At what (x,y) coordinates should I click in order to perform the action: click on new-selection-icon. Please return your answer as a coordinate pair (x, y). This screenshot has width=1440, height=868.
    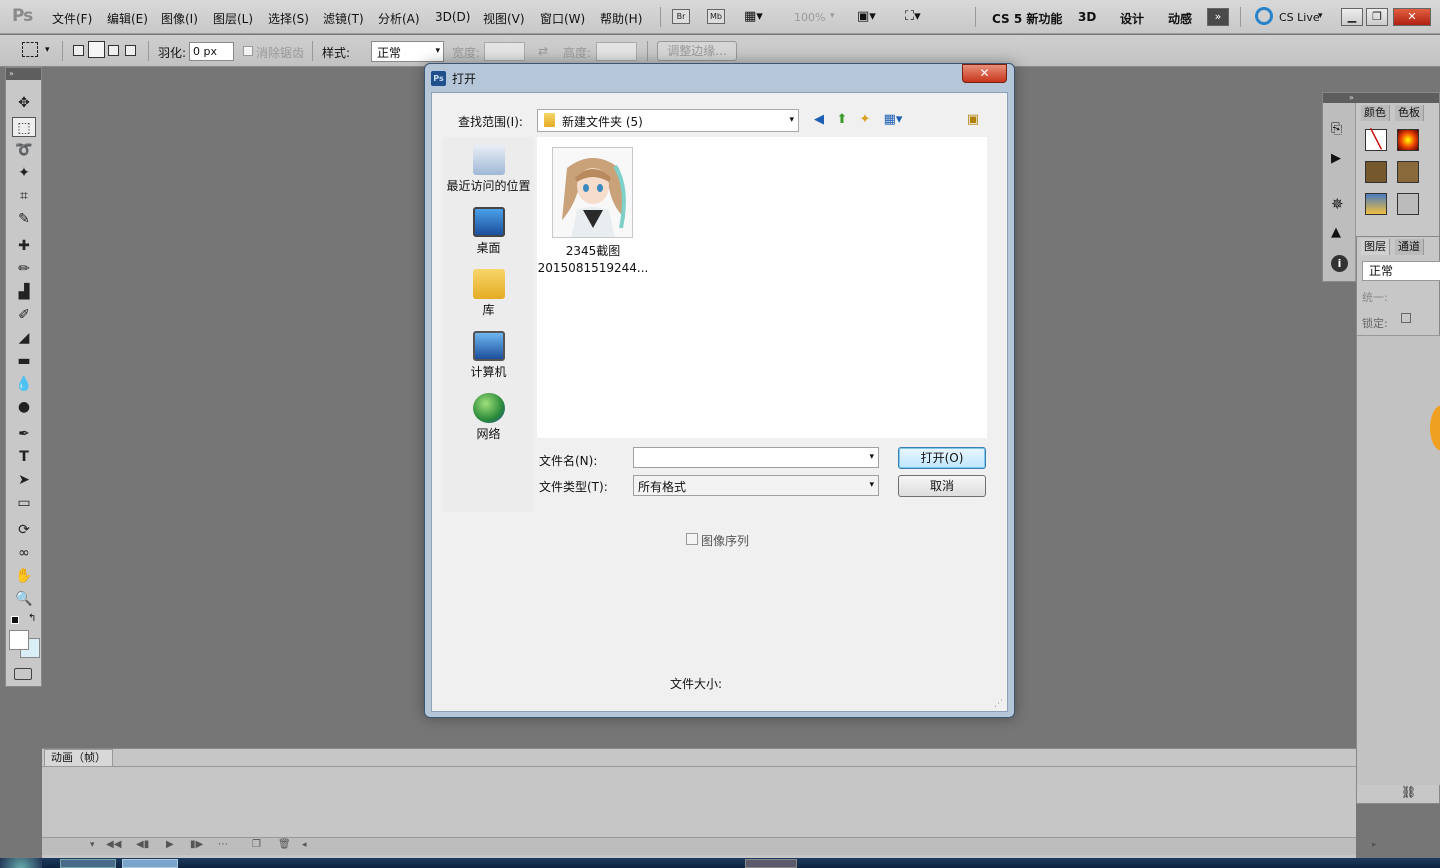
    Looking at the image, I should click on (78, 50).